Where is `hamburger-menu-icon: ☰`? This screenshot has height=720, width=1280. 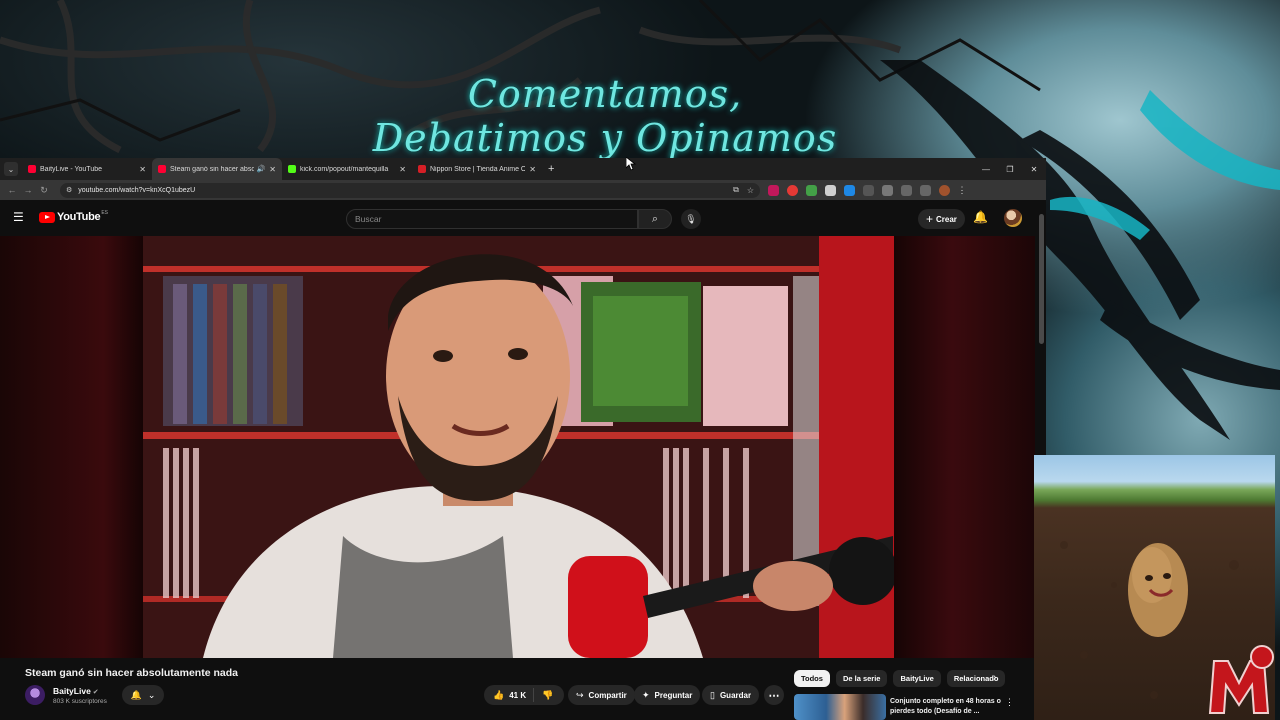 hamburger-menu-icon: ☰ is located at coordinates (23, 217).